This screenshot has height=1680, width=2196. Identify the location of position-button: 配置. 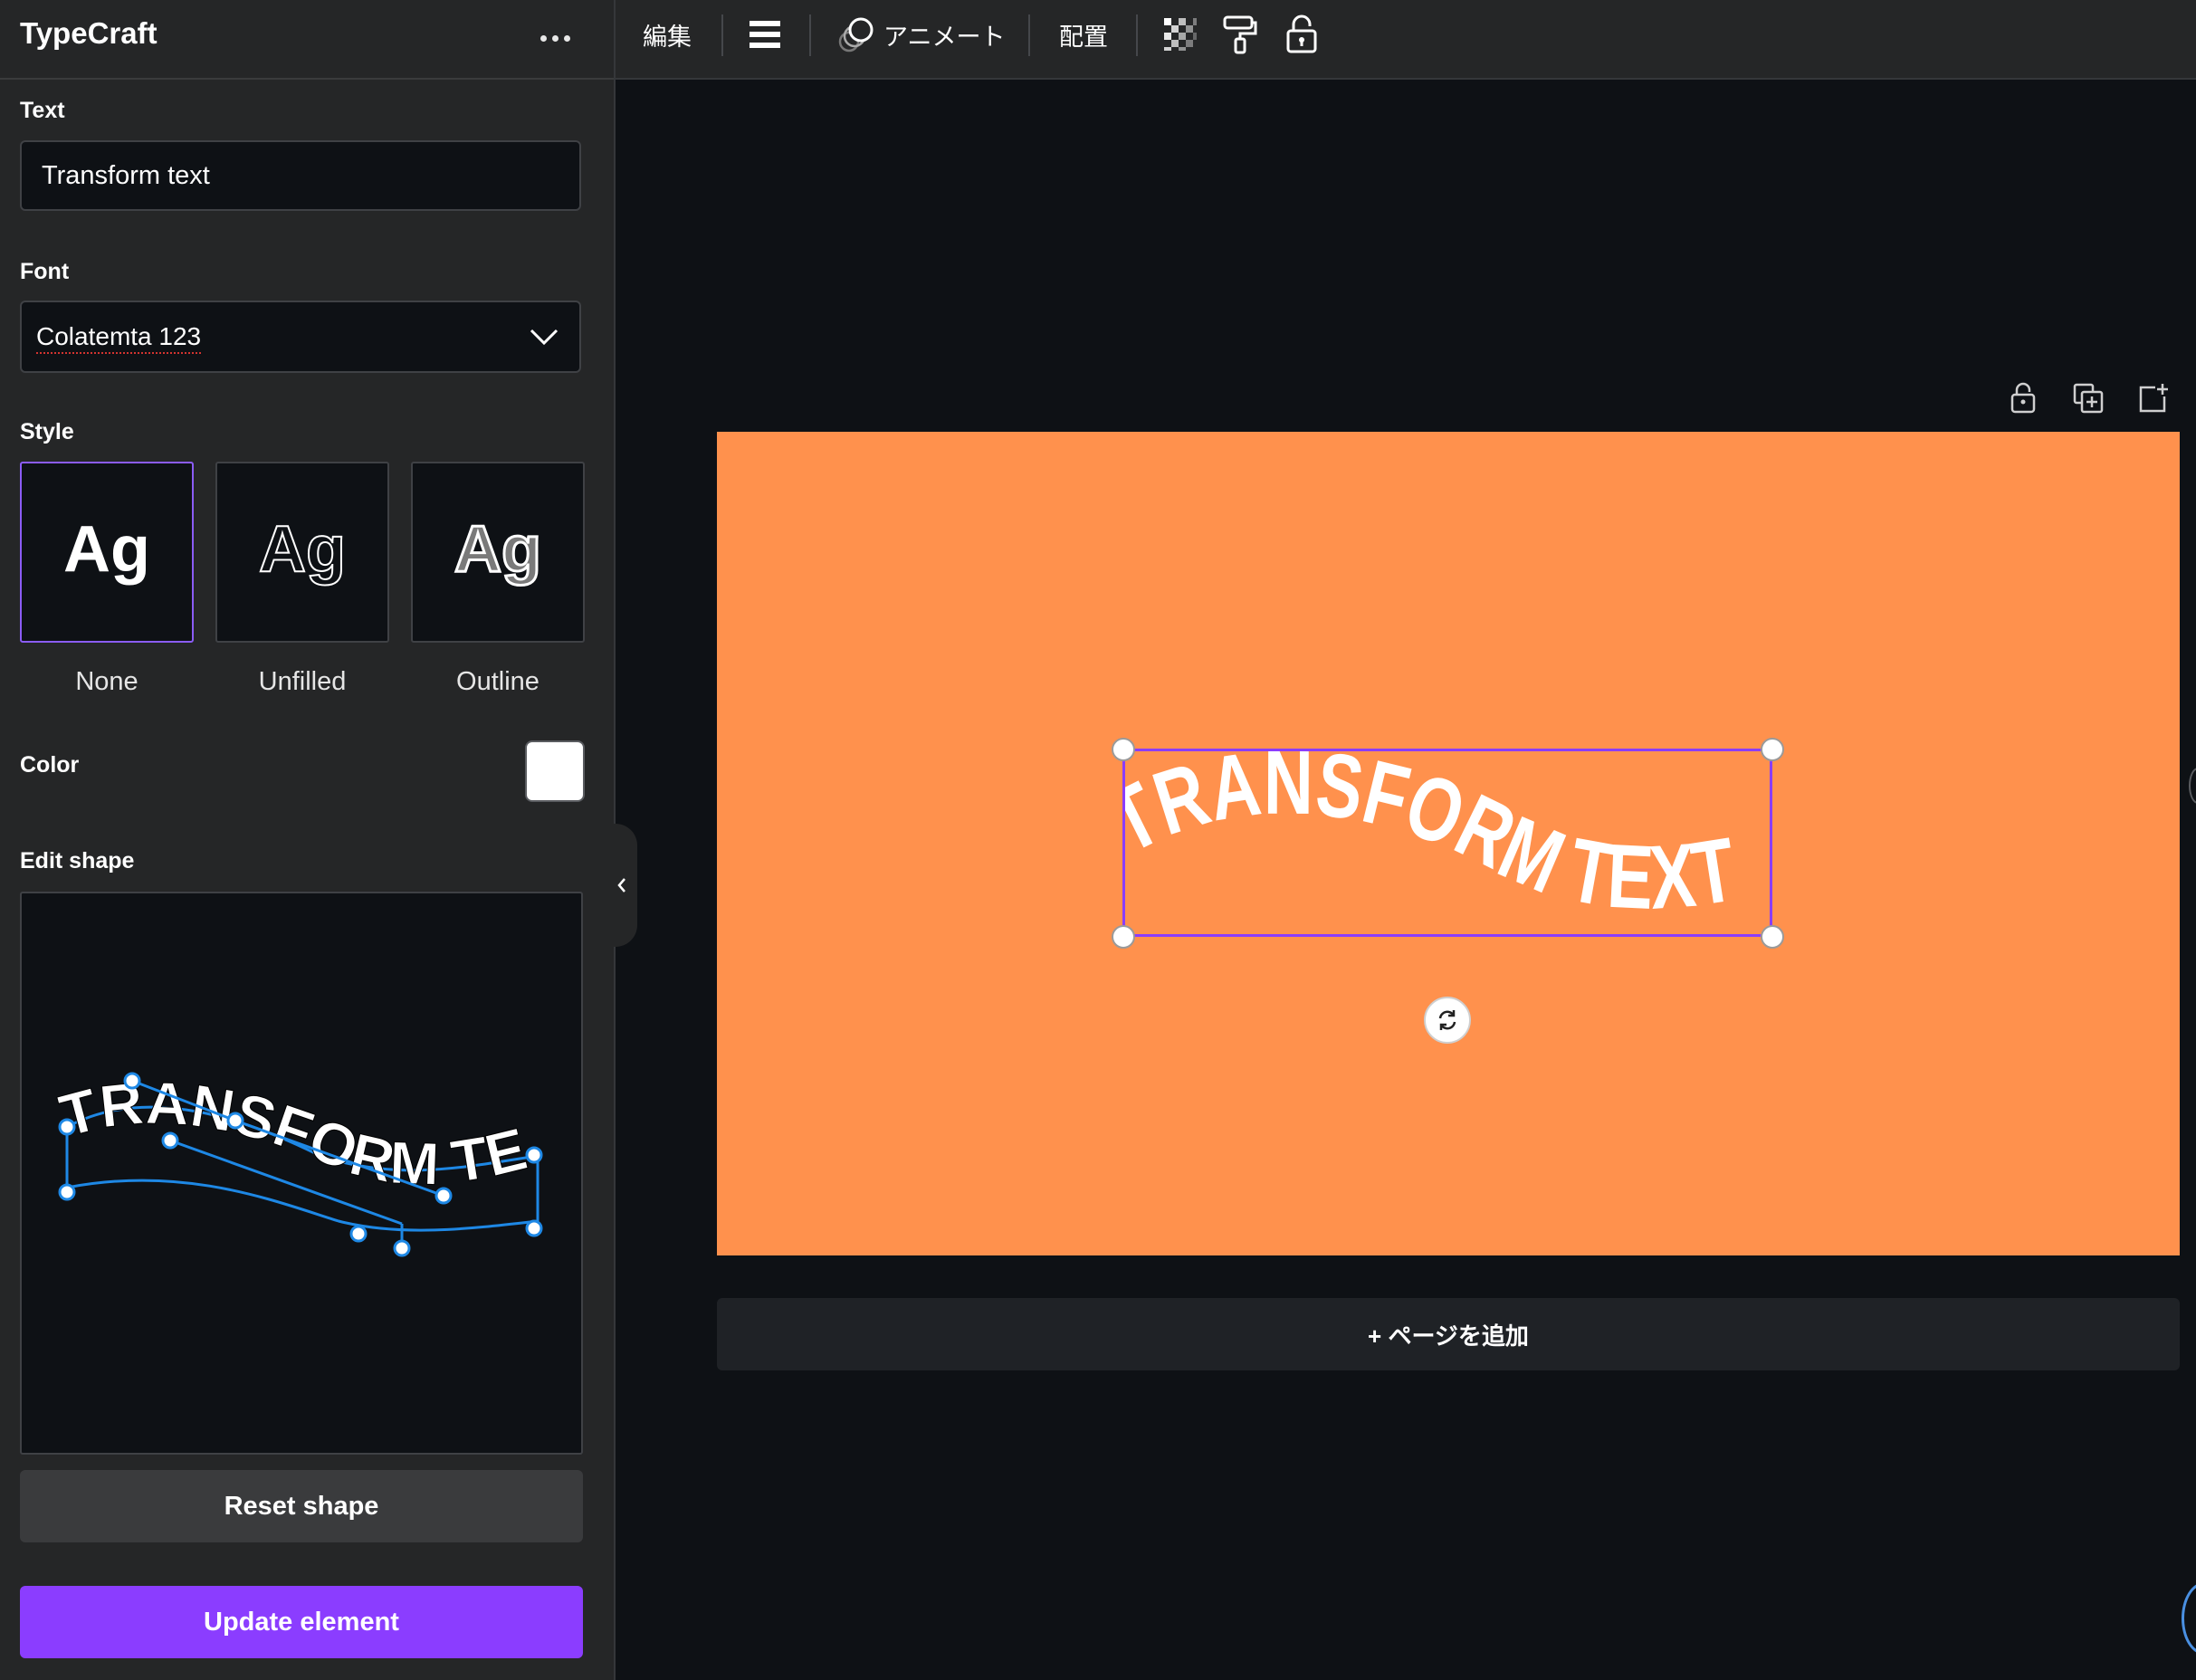
(1084, 34).